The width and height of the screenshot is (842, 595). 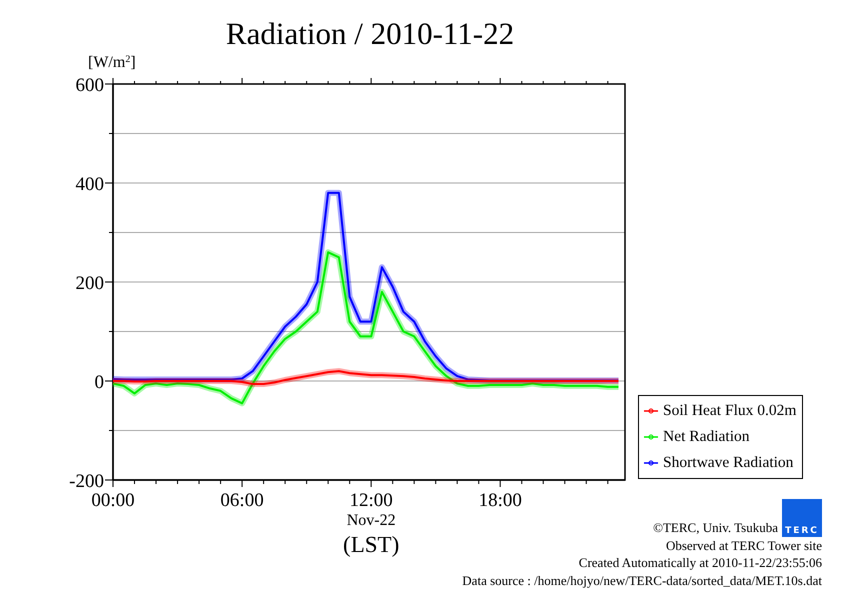 What do you see at coordinates (112, 62) in the screenshot?
I see `y-axis-label: [W/m$^{2}$]` at bounding box center [112, 62].